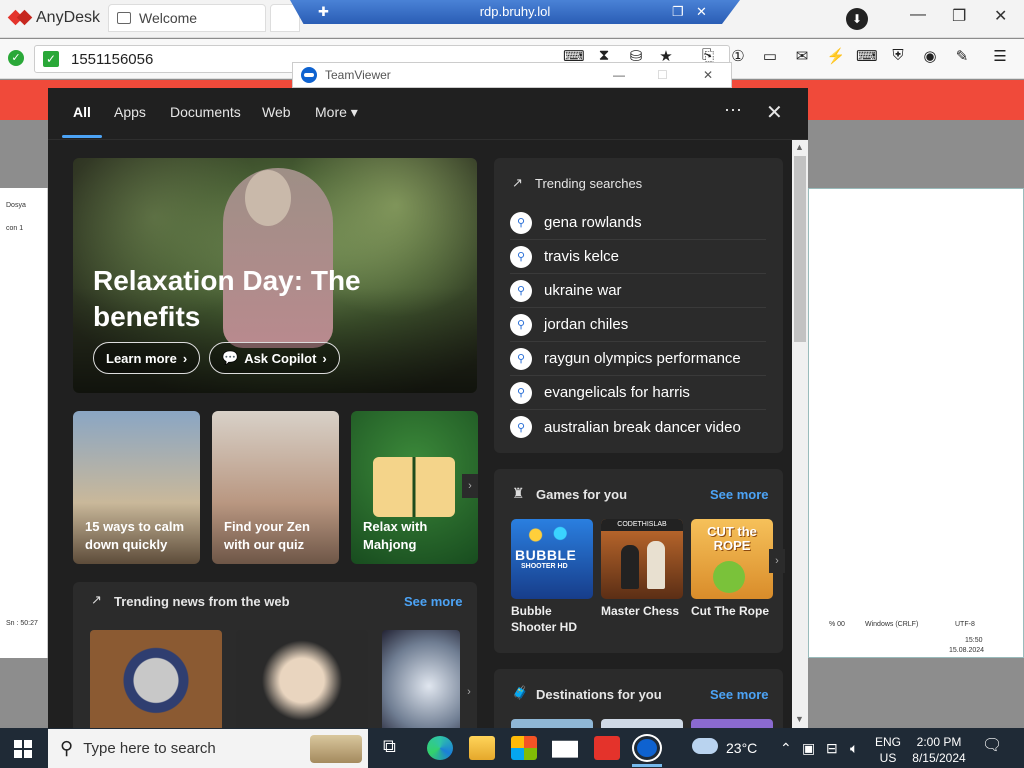 The height and width of the screenshot is (768, 1024). What do you see at coordinates (800, 434) in the screenshot?
I see `panel-scrollbar: ▲ ▼` at bounding box center [800, 434].